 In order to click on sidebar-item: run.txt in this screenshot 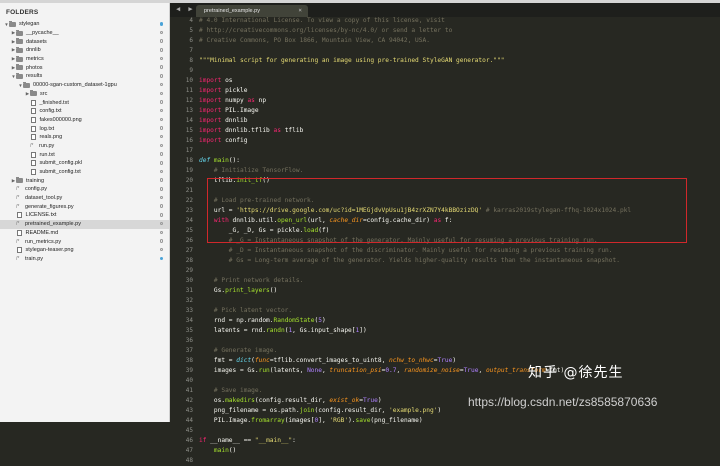, I will do `click(84, 154)`.